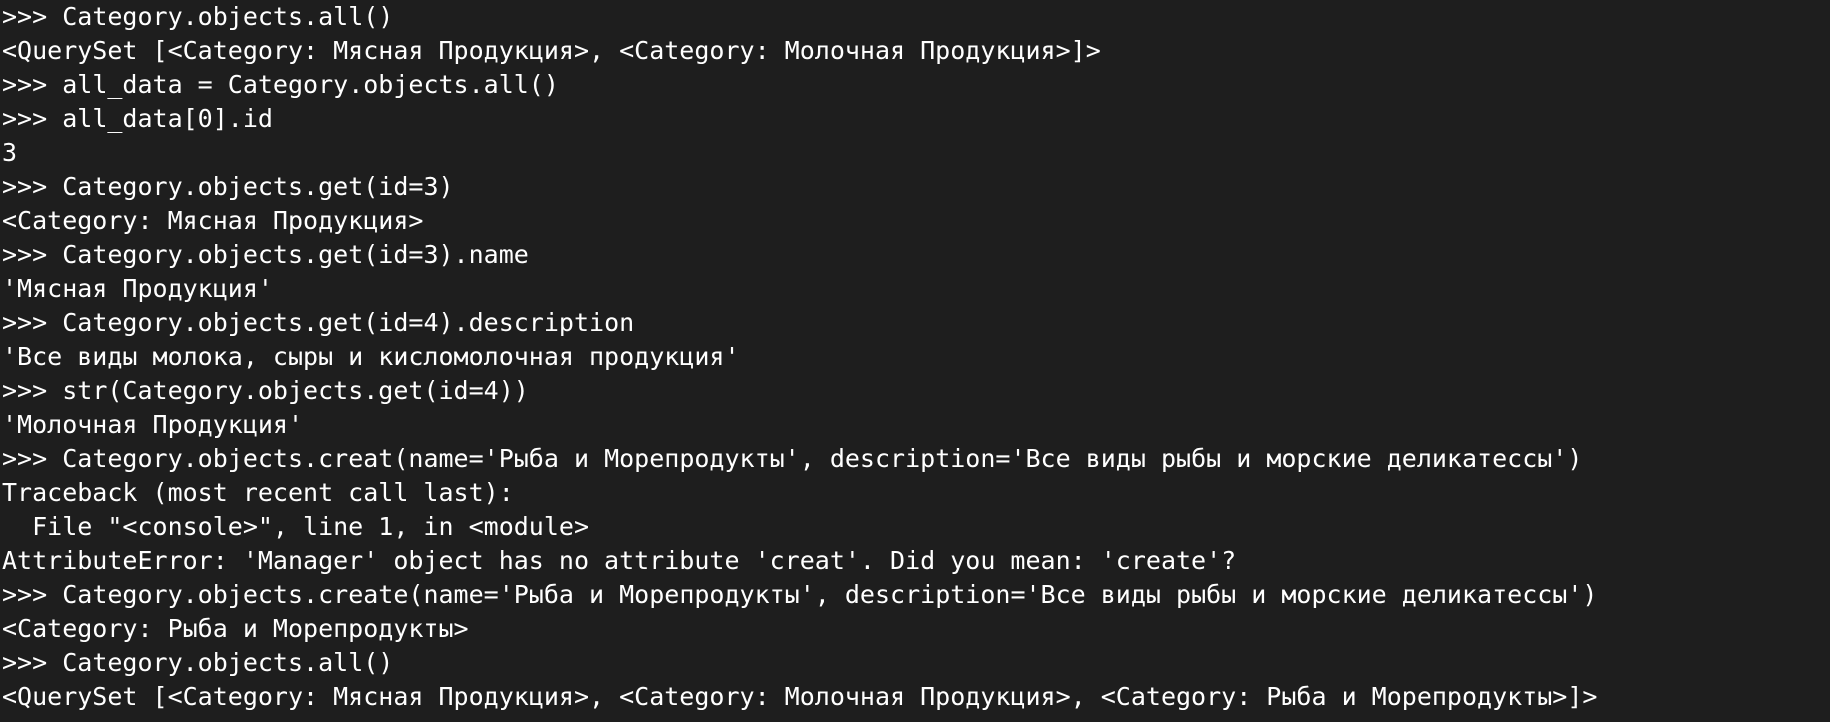 Image resolution: width=1830 pixels, height=722 pixels. I want to click on command-text: all_data = Category.objects.all(), so click(310, 84).